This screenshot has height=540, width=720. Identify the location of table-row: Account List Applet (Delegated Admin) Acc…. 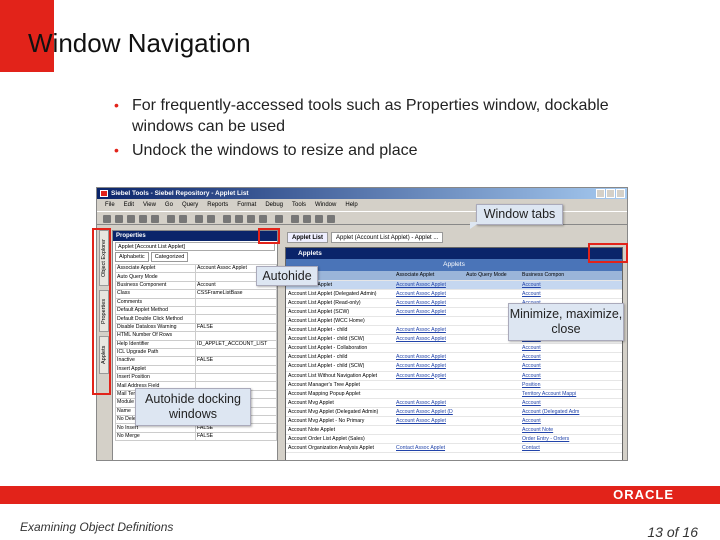
(454, 294).